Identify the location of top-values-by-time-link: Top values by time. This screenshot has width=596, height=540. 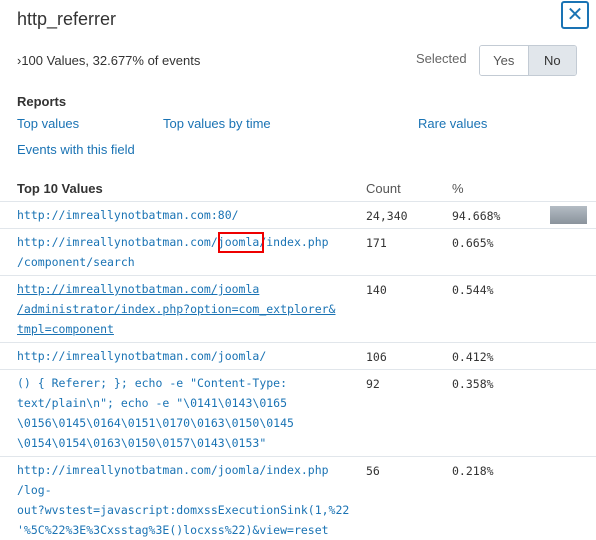
(217, 123).